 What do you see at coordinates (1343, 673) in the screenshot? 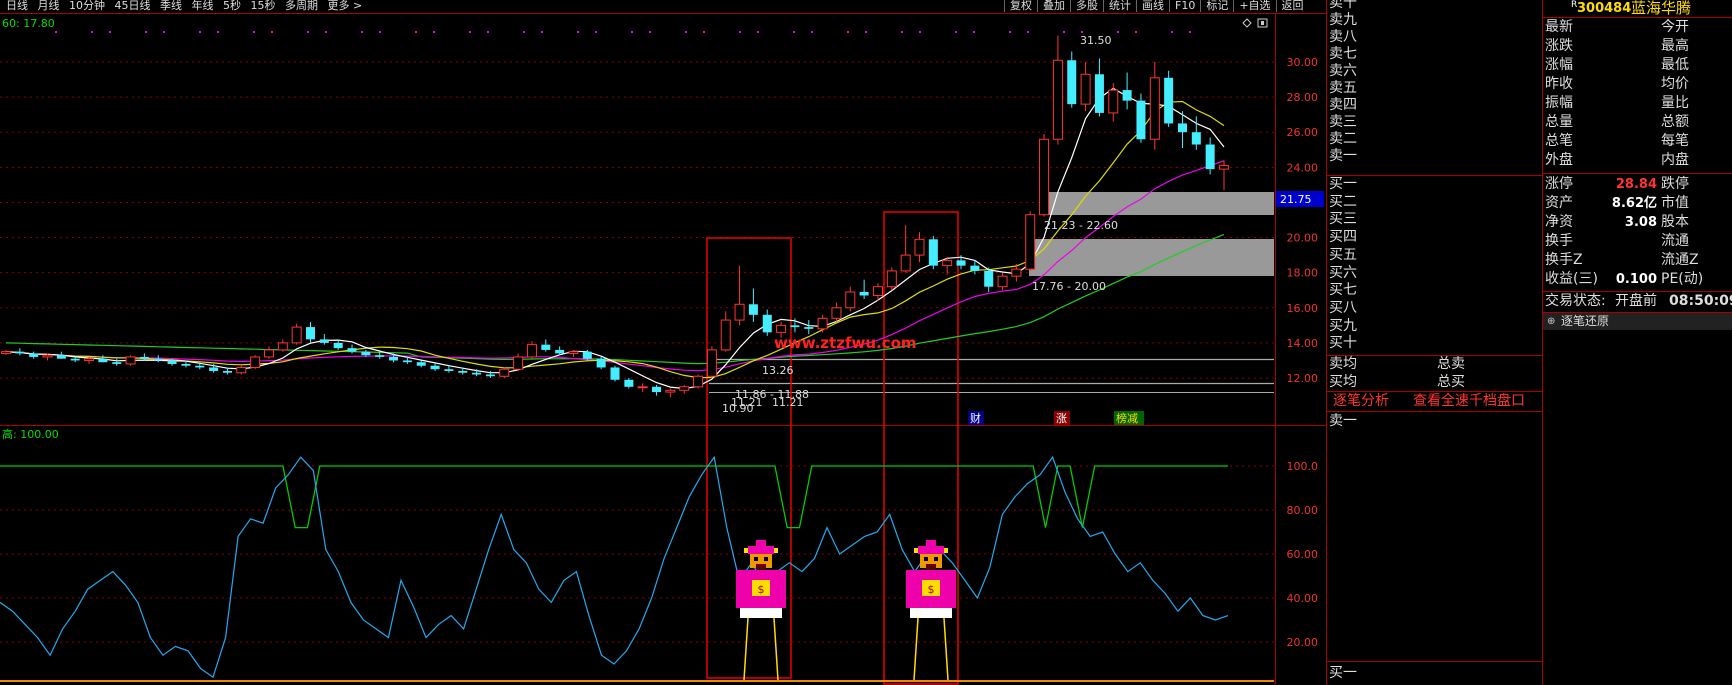
I see `buy1-label: 买一` at bounding box center [1343, 673].